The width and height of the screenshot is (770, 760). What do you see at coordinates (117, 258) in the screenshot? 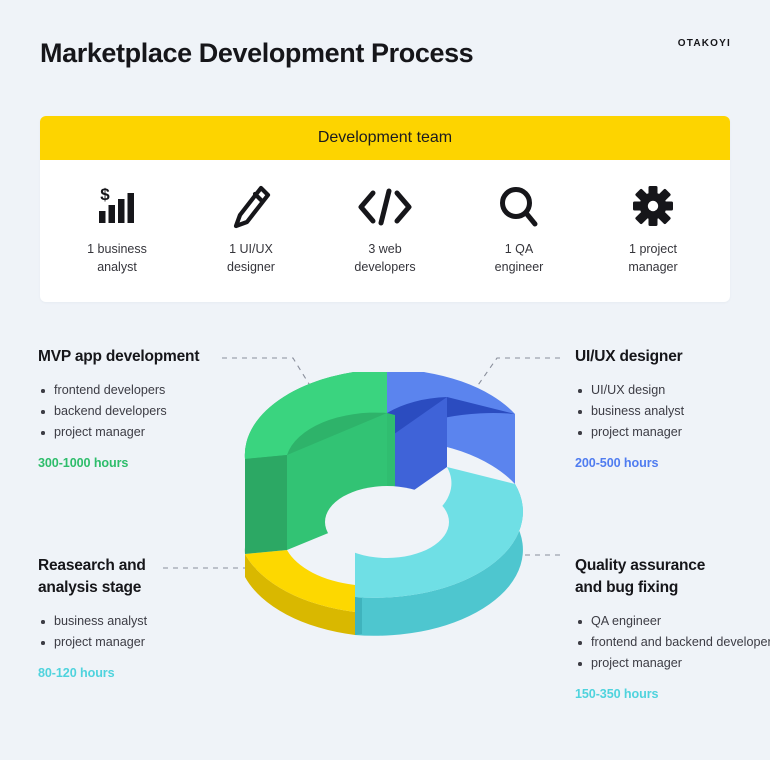
I see `team-member-label: 1 business analyst` at bounding box center [117, 258].